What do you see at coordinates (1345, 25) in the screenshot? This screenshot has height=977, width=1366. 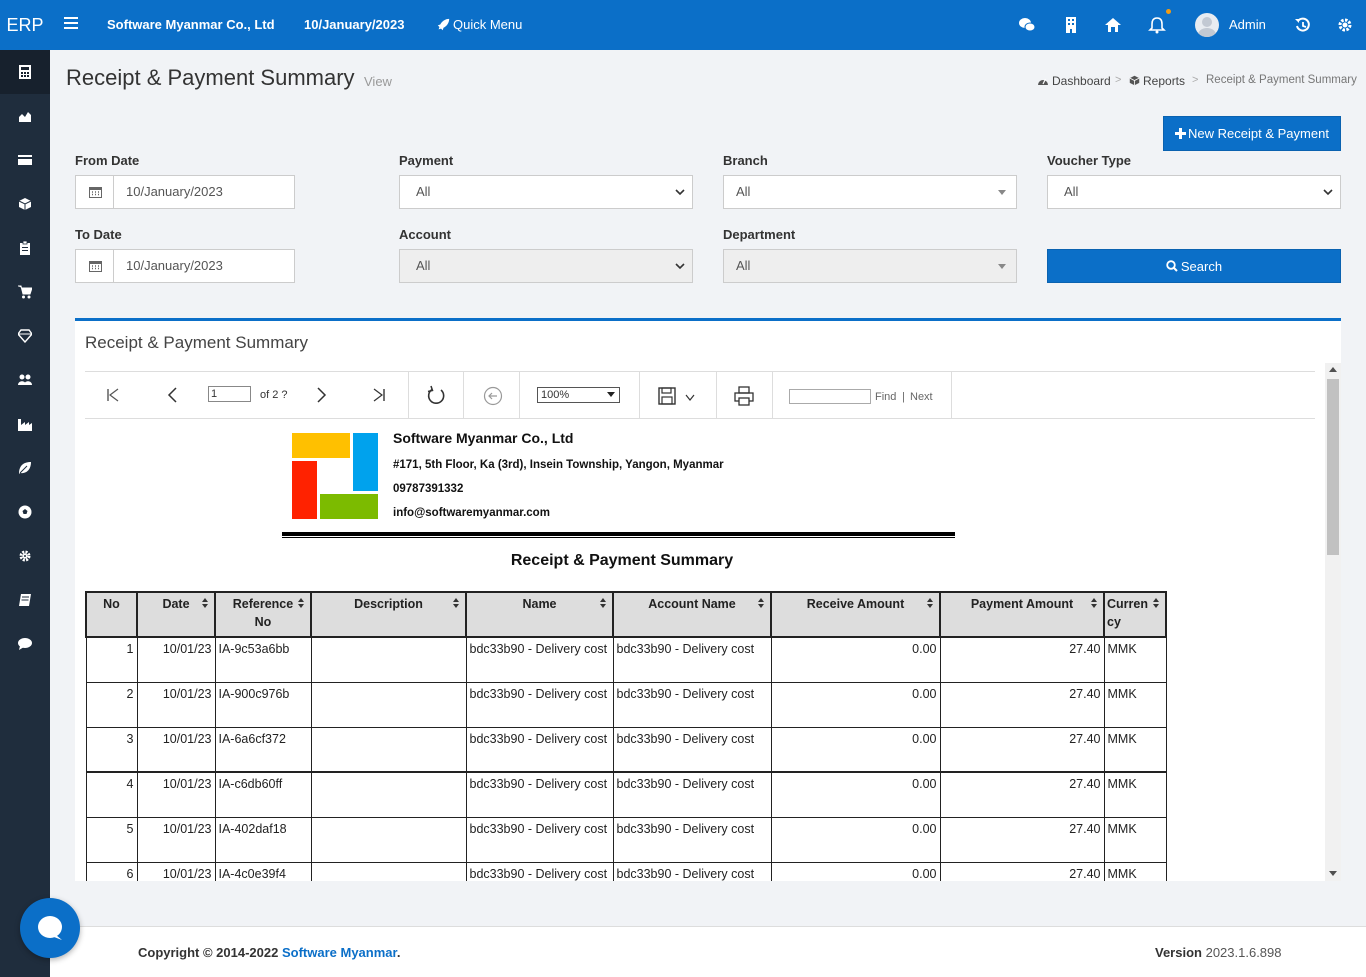 I see `settings-gear-icon` at bounding box center [1345, 25].